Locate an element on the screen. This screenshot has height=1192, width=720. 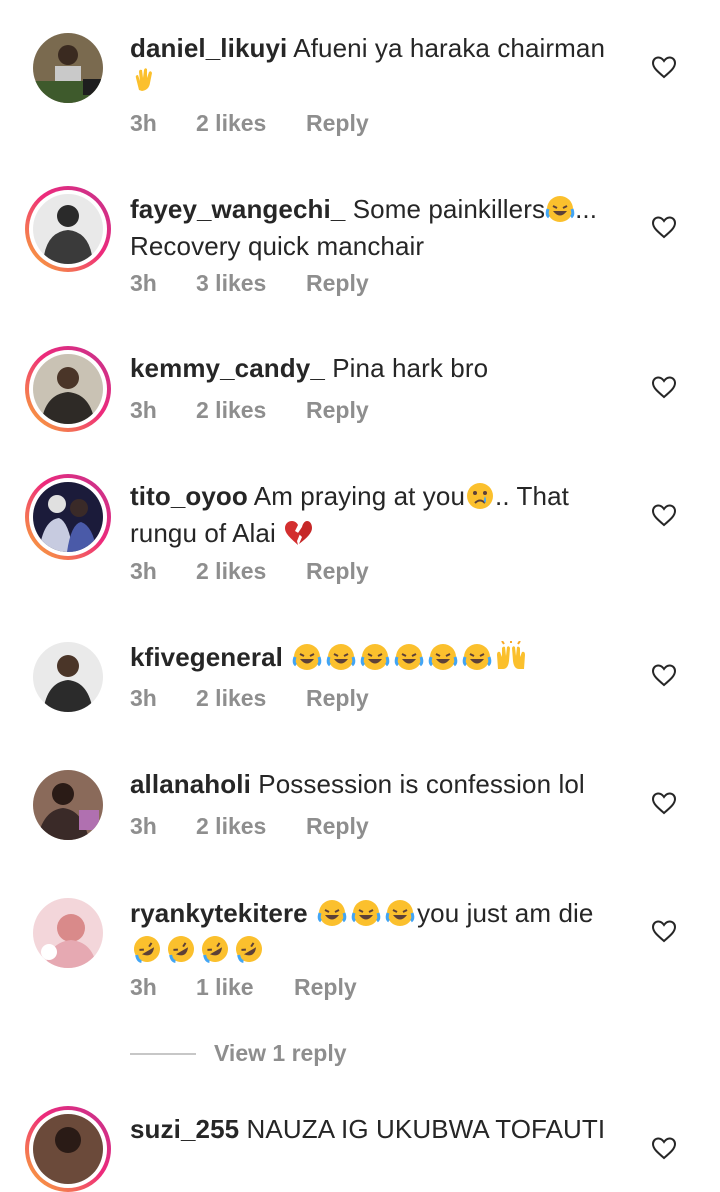
comment-username: tito_oyoo is located at coordinates (189, 496).